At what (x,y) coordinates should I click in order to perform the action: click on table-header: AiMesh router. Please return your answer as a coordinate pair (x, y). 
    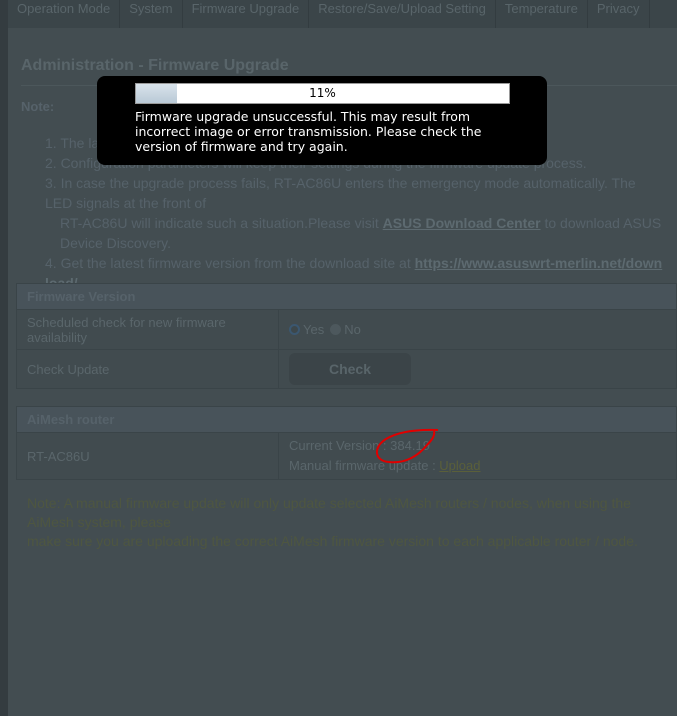
    Looking at the image, I should click on (346, 420).